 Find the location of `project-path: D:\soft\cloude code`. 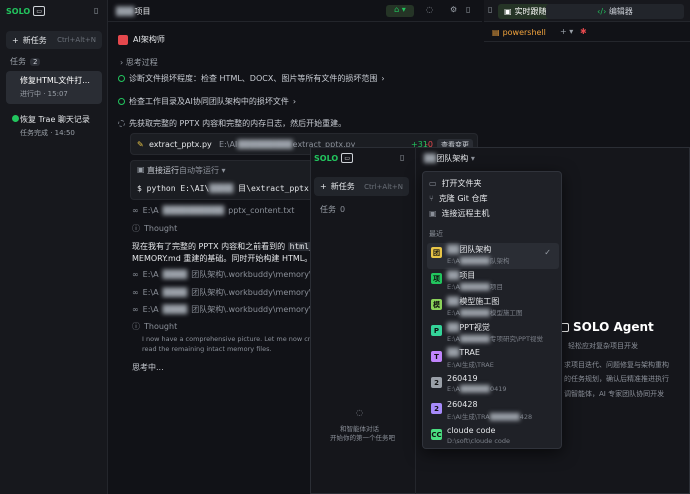

project-path: D:\soft\cloude code is located at coordinates (479, 441).